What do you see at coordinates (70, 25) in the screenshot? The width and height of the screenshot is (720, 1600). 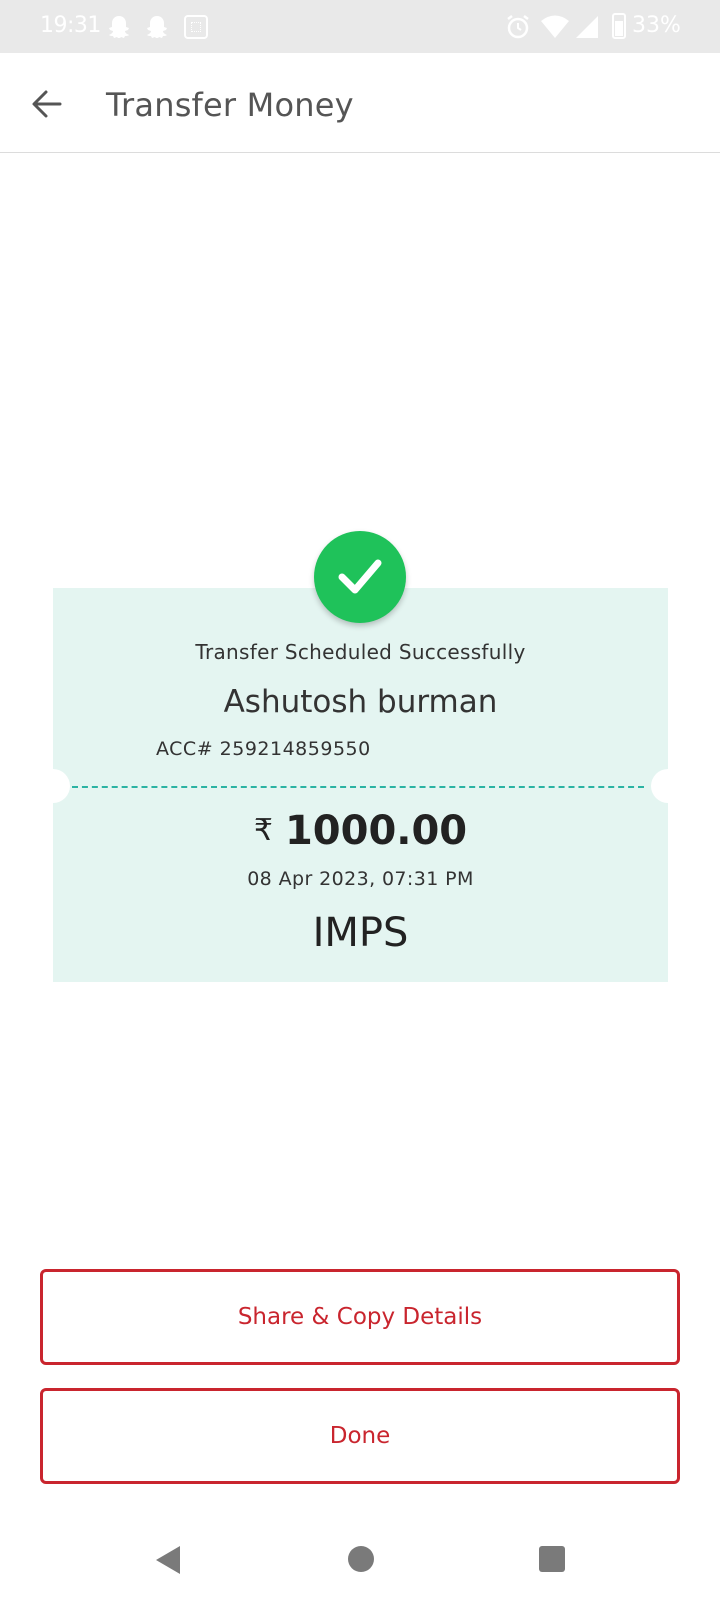 I see `status-time: 19:31` at bounding box center [70, 25].